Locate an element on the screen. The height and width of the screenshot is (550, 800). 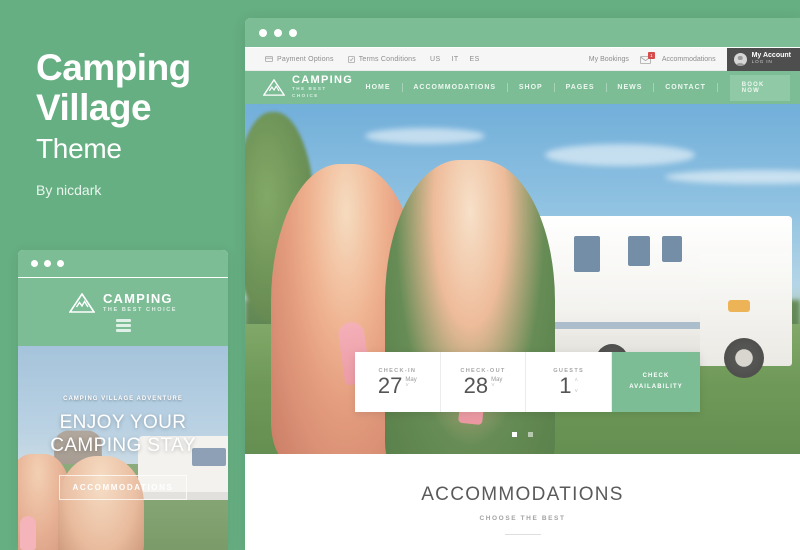
nav-link-news: NEWS is located at coordinates (629, 87).